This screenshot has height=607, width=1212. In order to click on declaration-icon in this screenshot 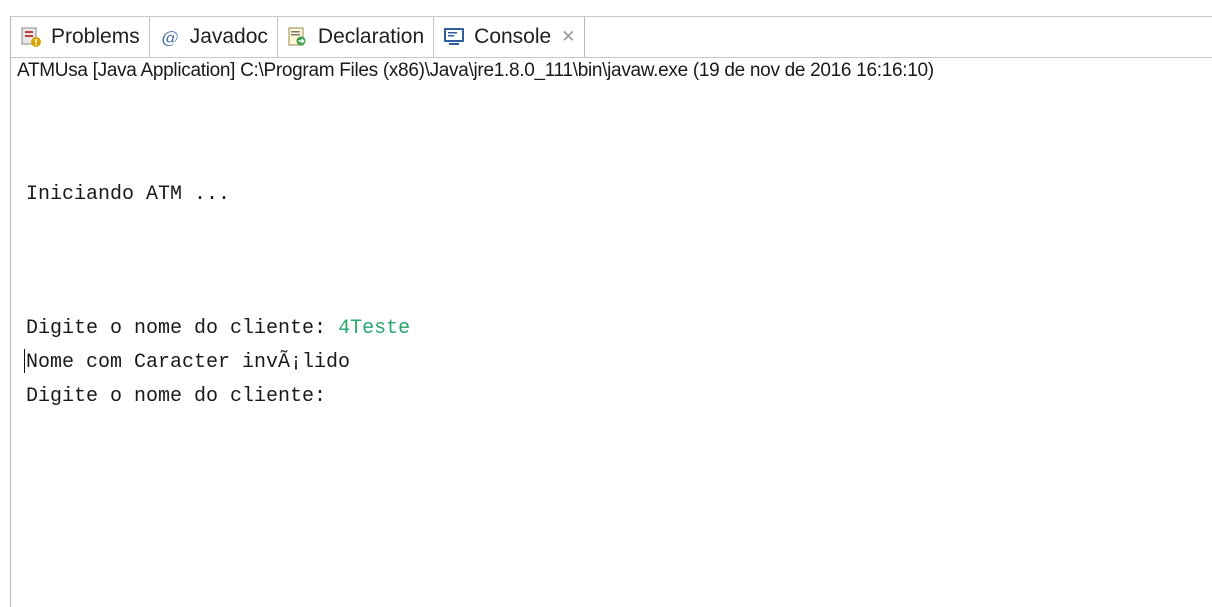, I will do `click(298, 37)`.